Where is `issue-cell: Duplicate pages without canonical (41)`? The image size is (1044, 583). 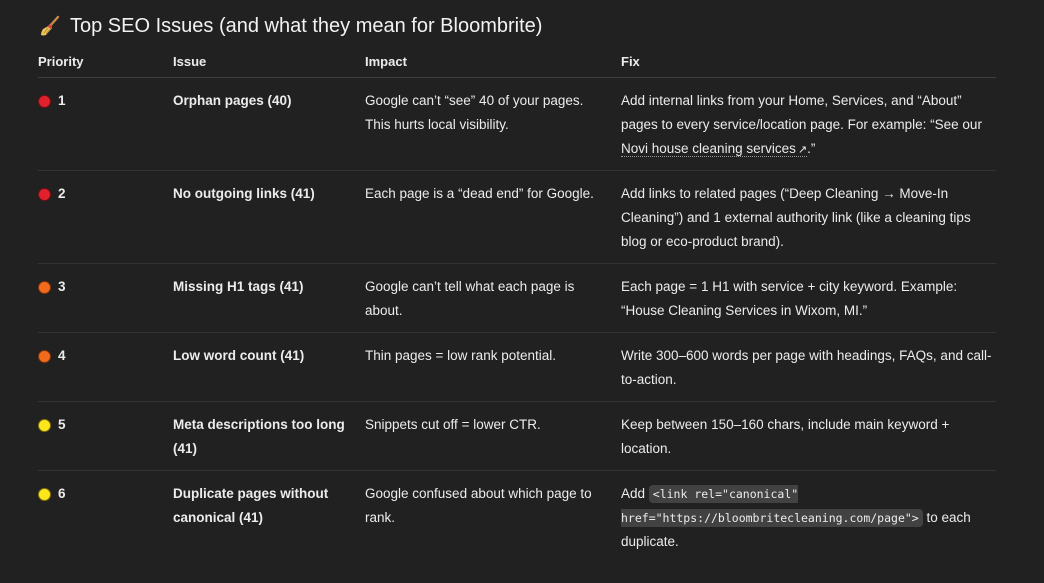
issue-cell: Duplicate pages without canonical (41) is located at coordinates (251, 505).